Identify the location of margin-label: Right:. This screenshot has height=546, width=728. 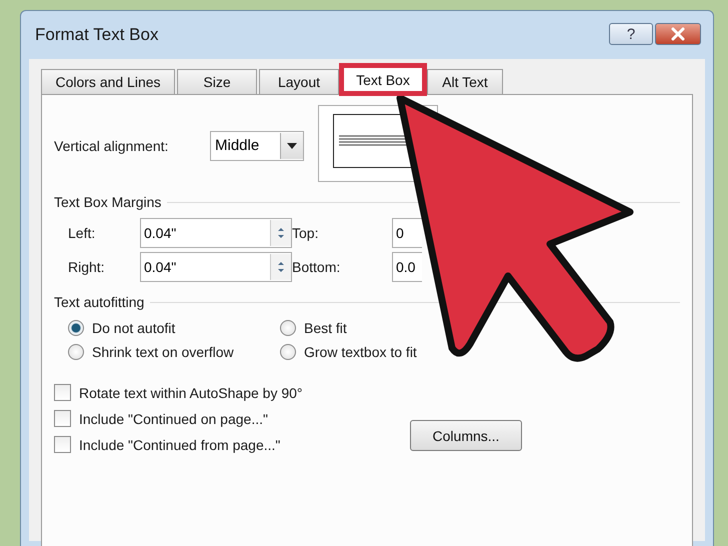
(87, 267).